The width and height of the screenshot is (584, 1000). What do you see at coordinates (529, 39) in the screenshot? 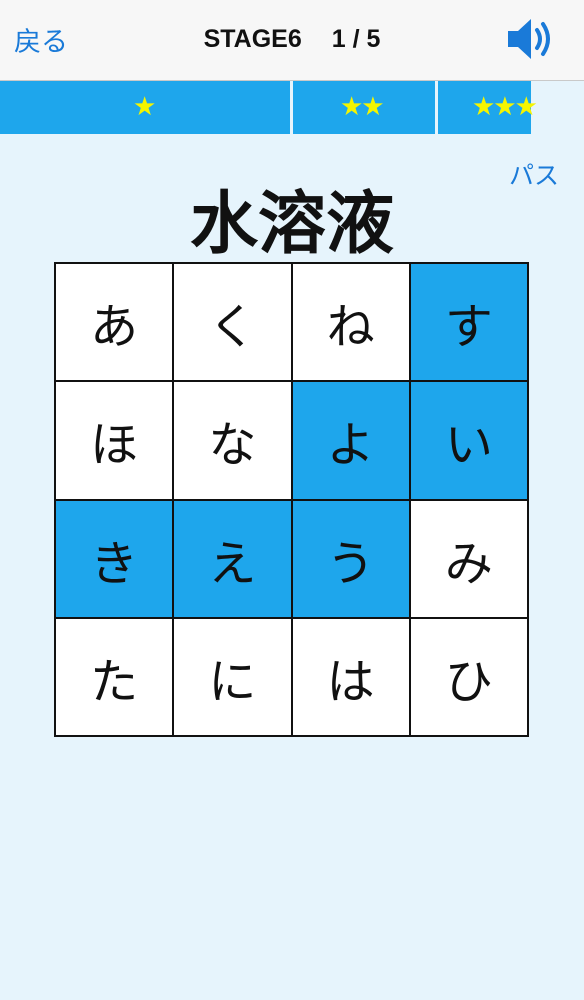
I see `speaker-volume-icon` at bounding box center [529, 39].